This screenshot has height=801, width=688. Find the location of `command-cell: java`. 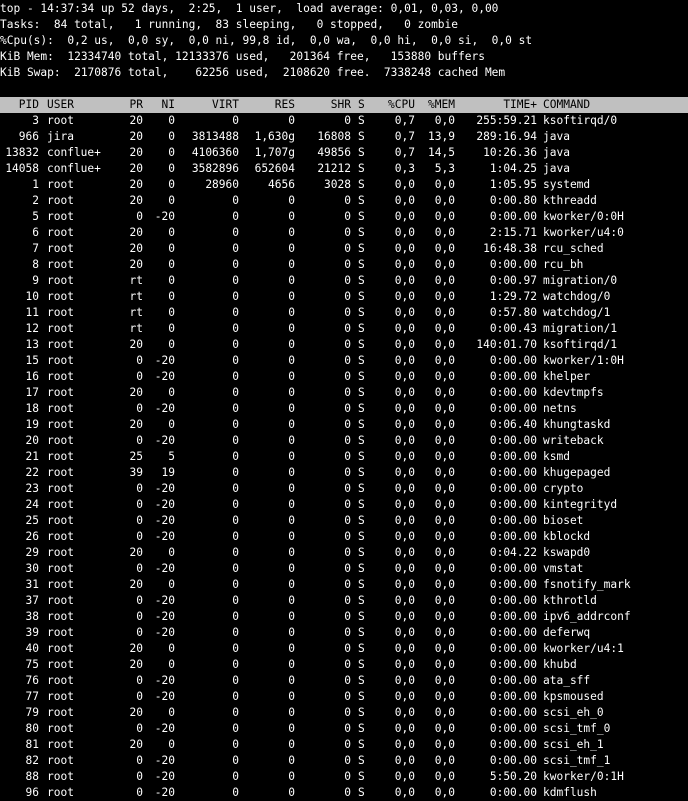

command-cell: java is located at coordinates (556, 168).